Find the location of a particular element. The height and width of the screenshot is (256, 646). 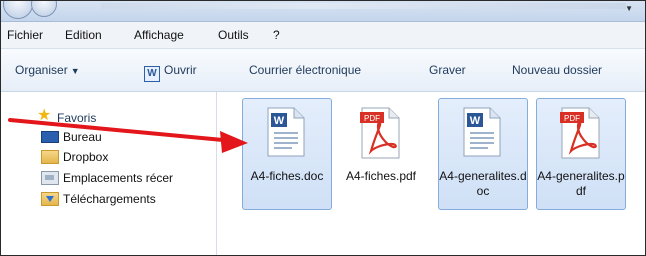

organize-label: Organiser is located at coordinates (41, 70).